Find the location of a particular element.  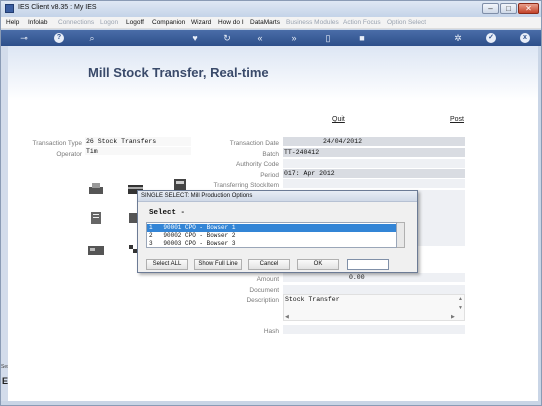

transaction-type-field: 26 Stock Transfers is located at coordinates (138, 141).